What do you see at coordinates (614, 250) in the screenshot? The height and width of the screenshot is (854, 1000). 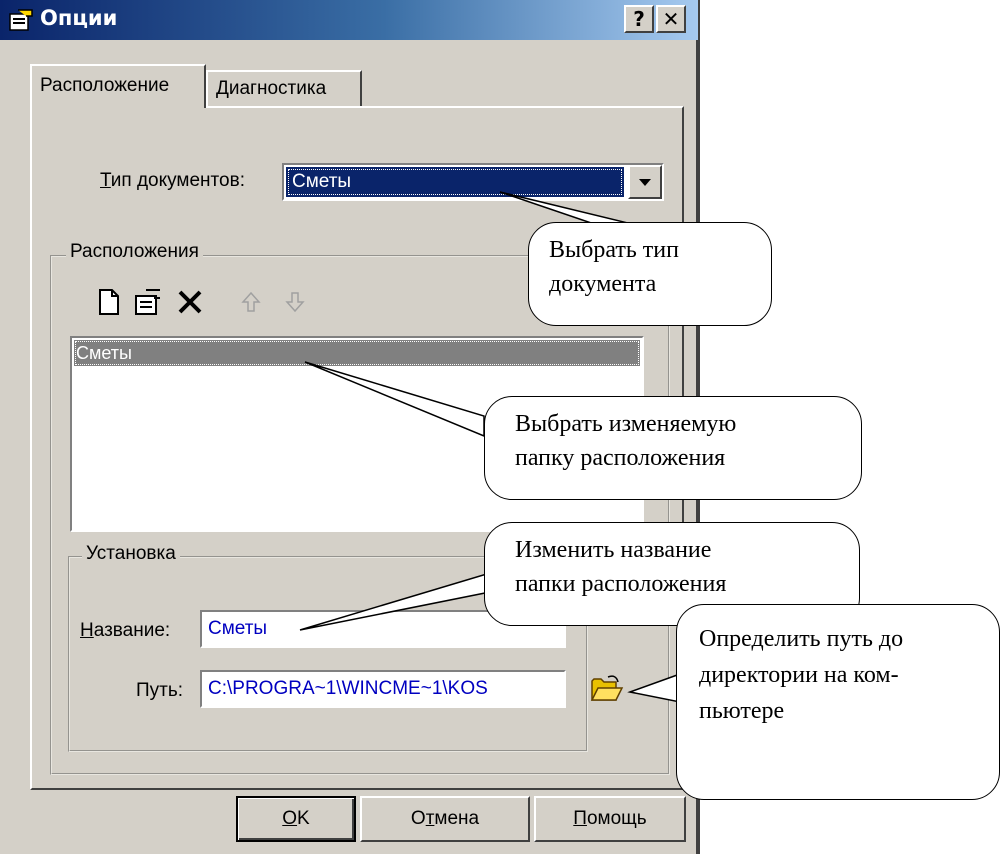 I see `callout-line: Выбрать тип` at bounding box center [614, 250].